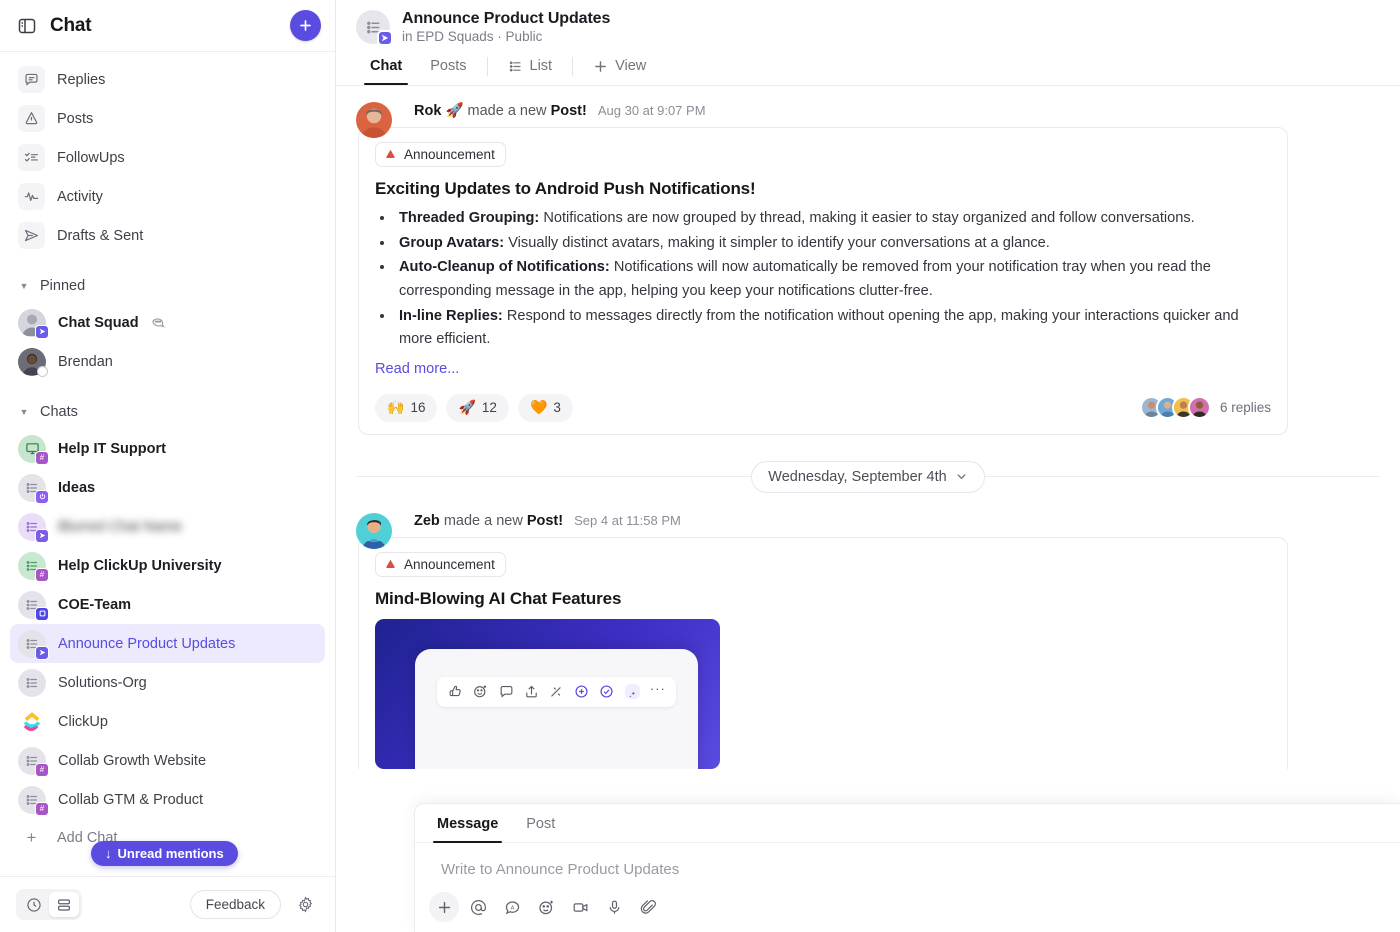 Image resolution: width=1400 pixels, height=932 pixels. What do you see at coordinates (167, 604) in the screenshot?
I see `sidebar-chat-coe-team: COE-Team` at bounding box center [167, 604].